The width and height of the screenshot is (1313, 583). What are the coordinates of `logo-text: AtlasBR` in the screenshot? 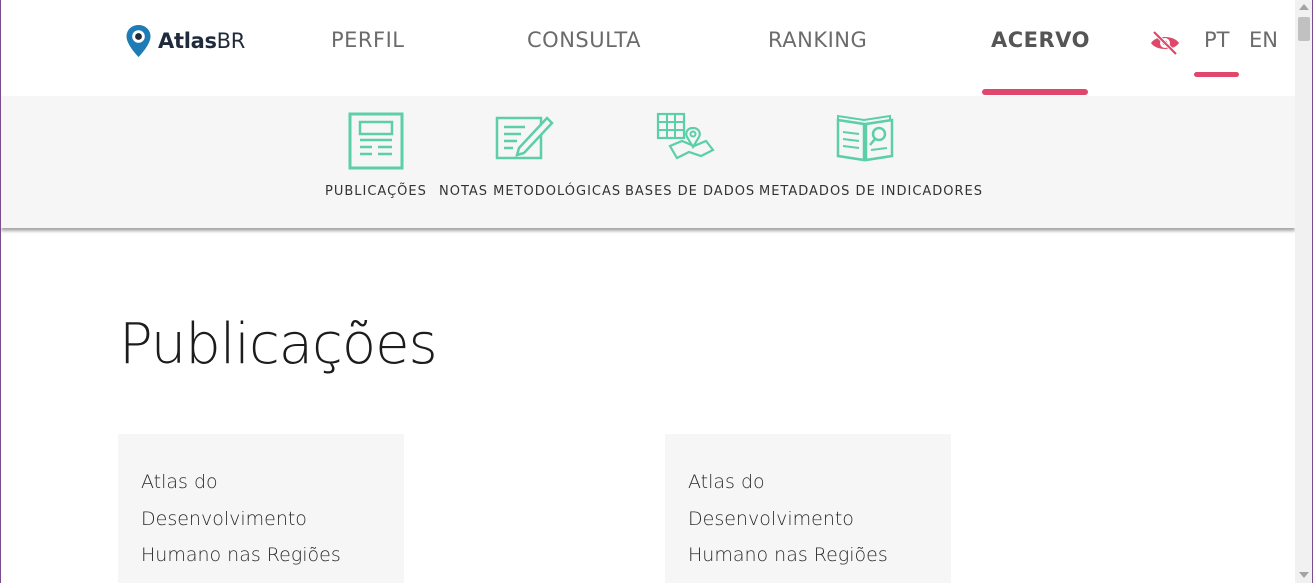 It's located at (202, 41).